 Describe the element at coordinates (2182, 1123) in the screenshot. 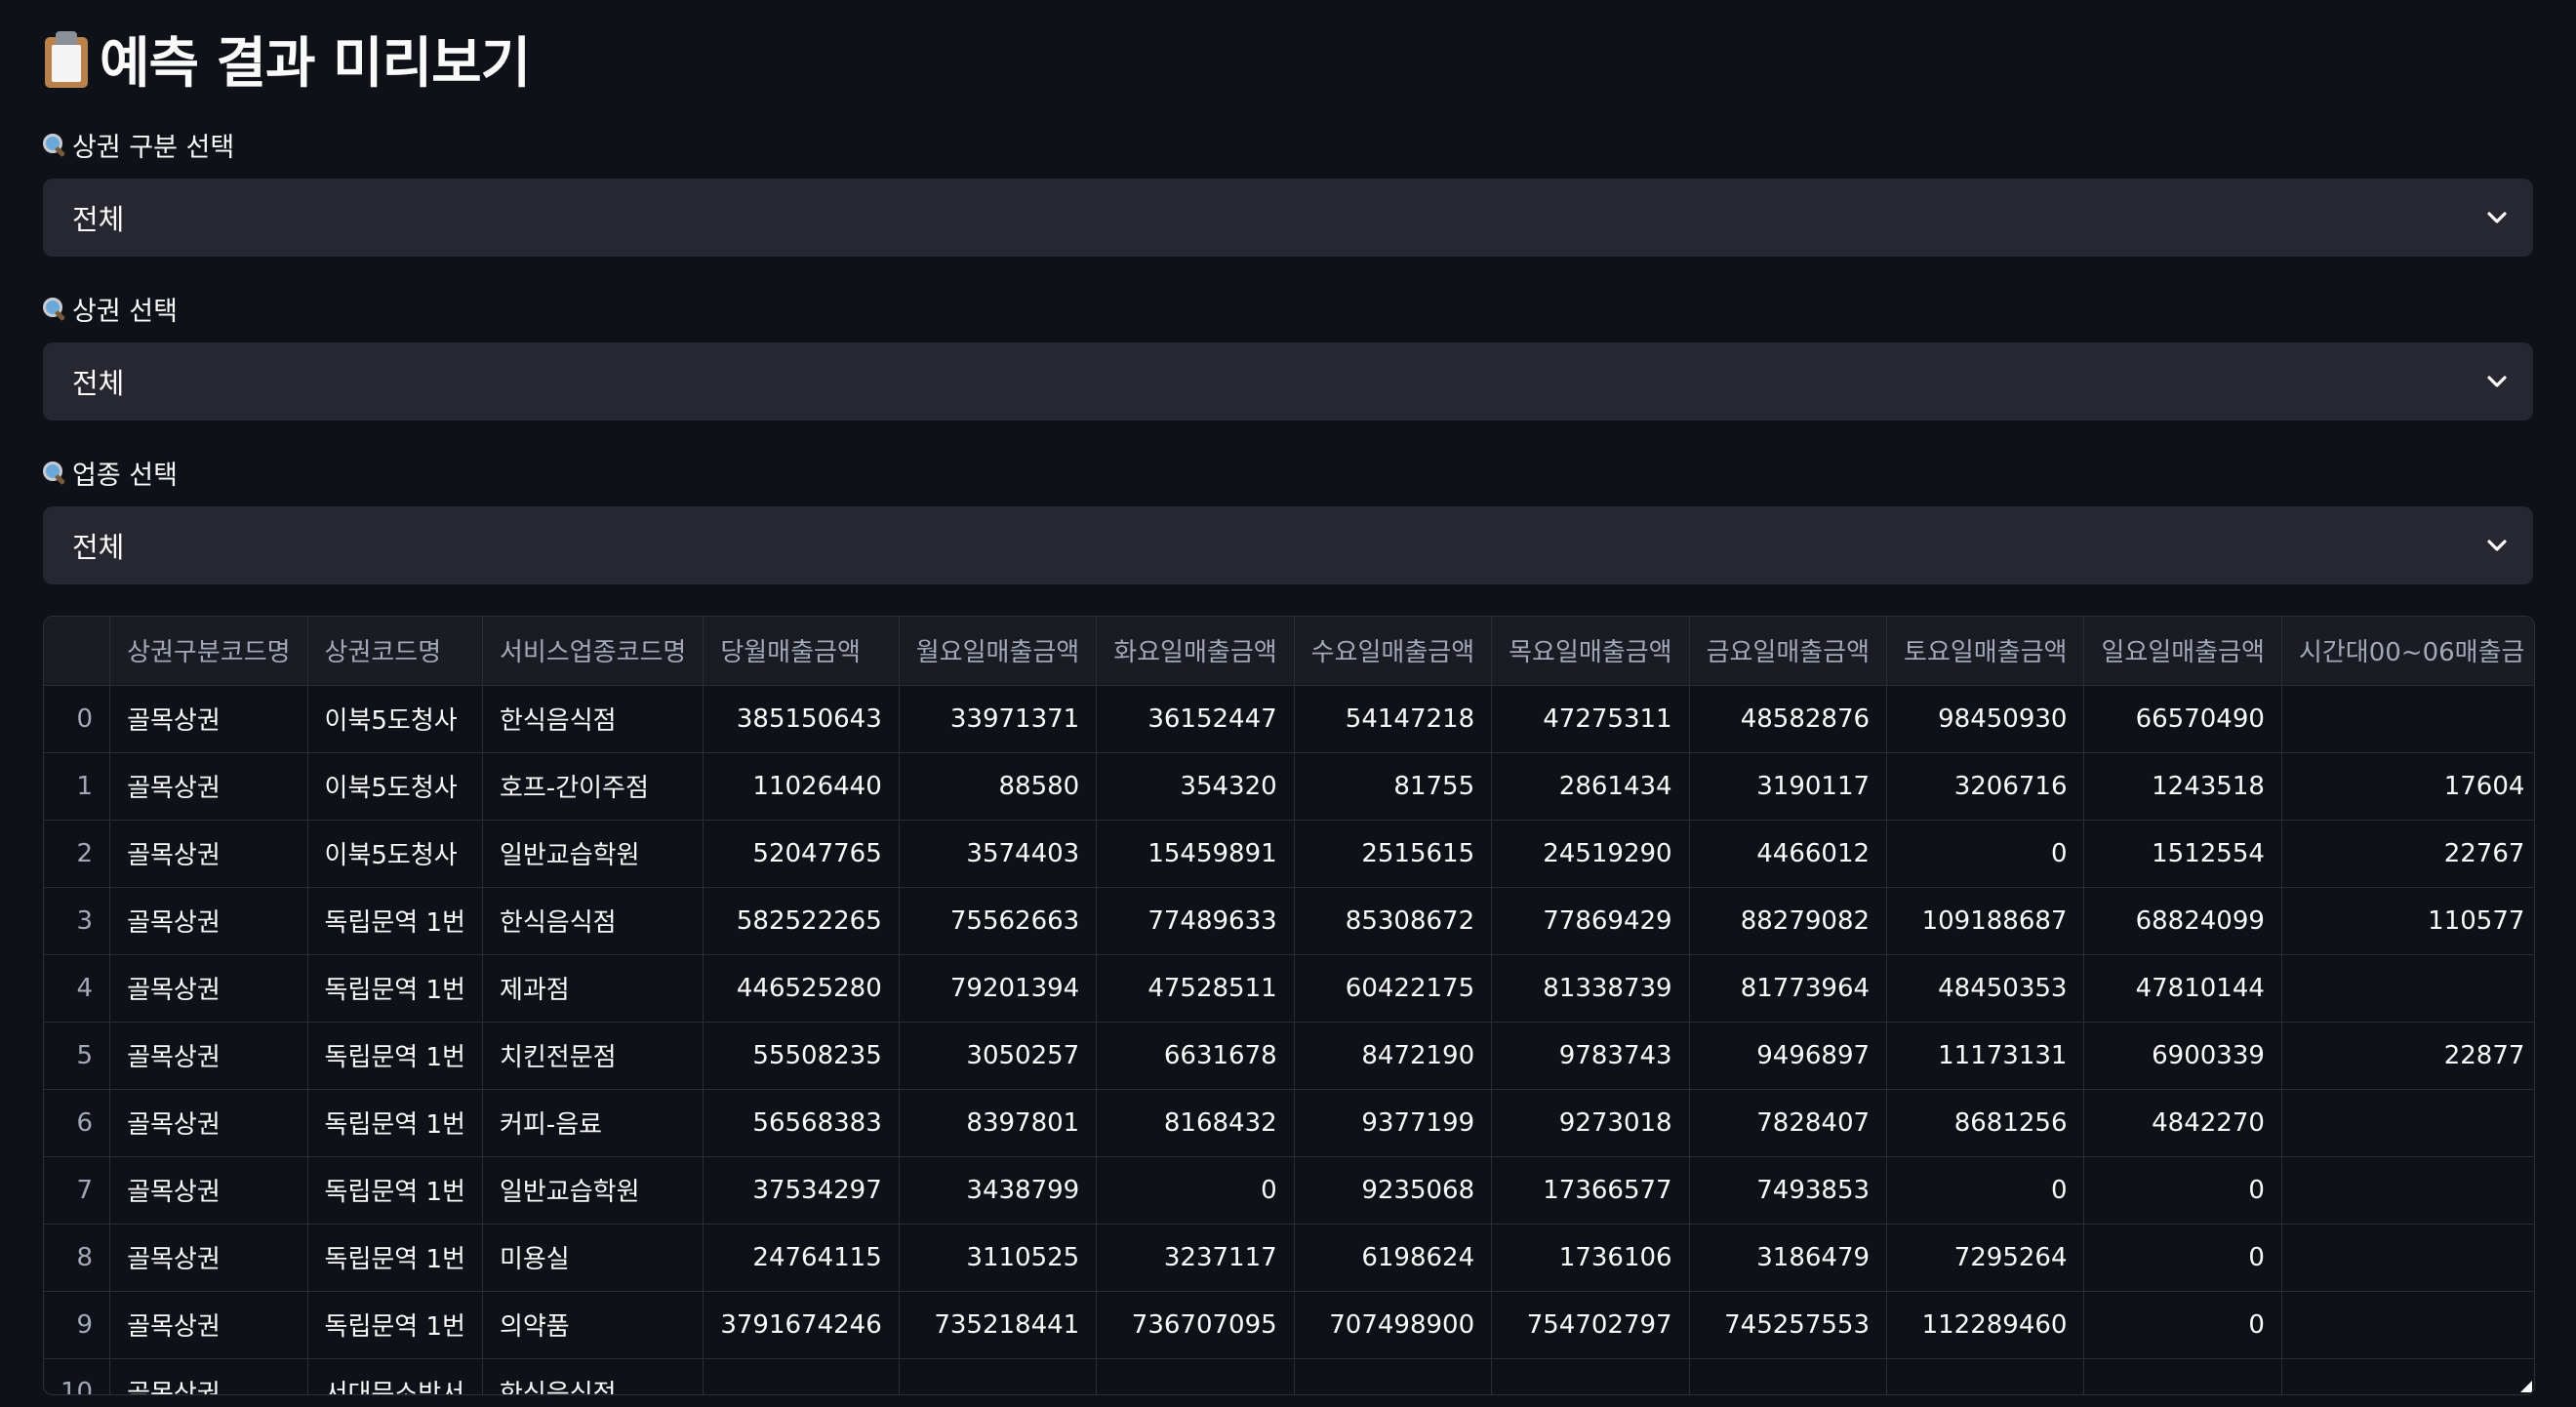

I see `table-cell: 4842270` at that location.